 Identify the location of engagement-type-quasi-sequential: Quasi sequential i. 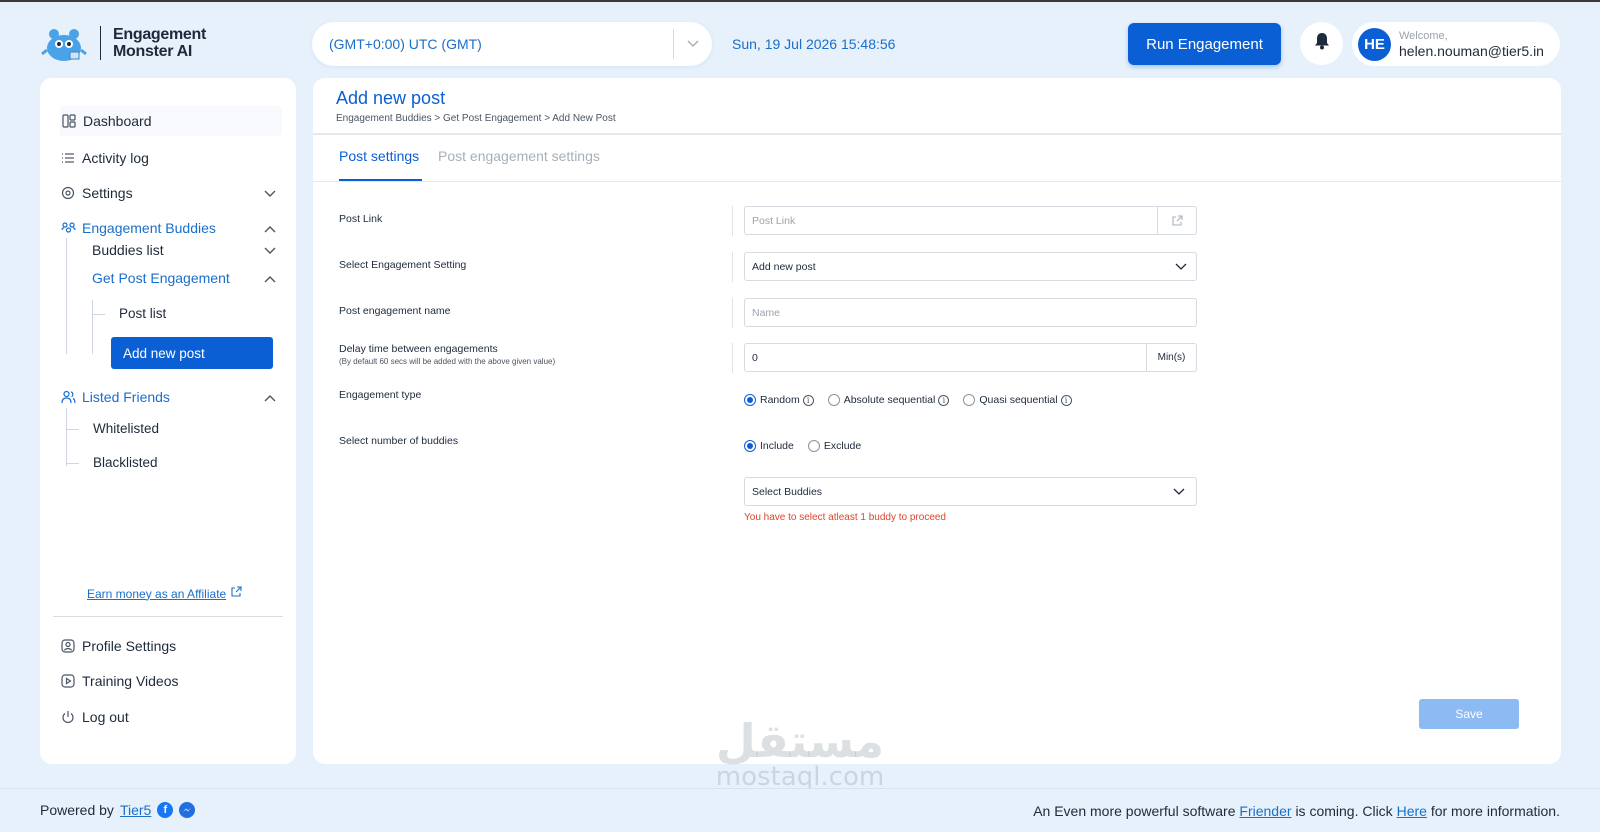
(1017, 400).